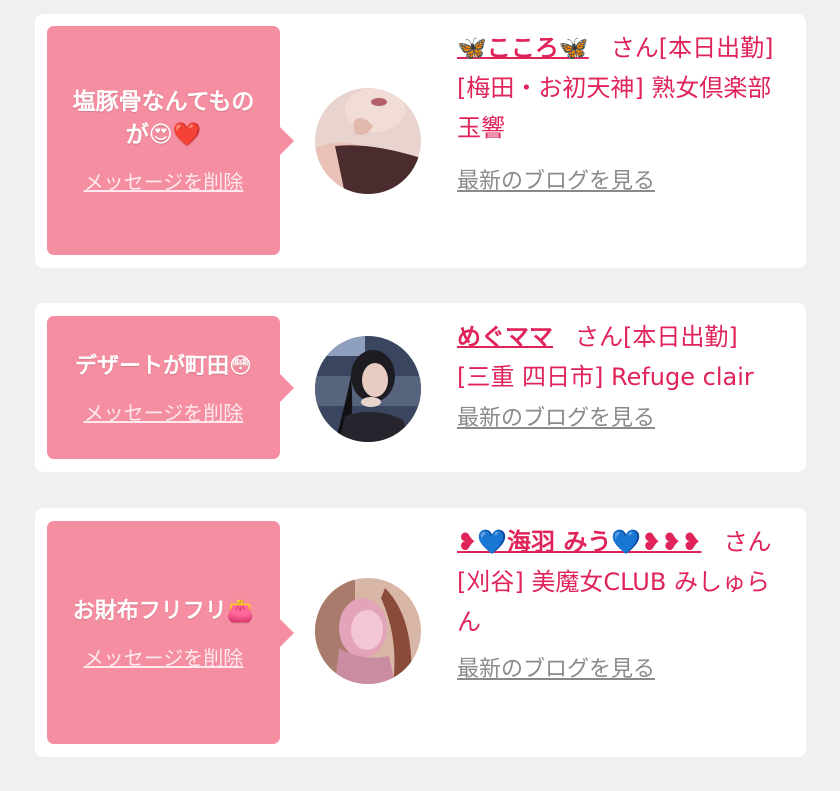 This screenshot has width=840, height=791. Describe the element at coordinates (505, 337) in the screenshot. I see `sender-name-link: めぐママ` at that location.